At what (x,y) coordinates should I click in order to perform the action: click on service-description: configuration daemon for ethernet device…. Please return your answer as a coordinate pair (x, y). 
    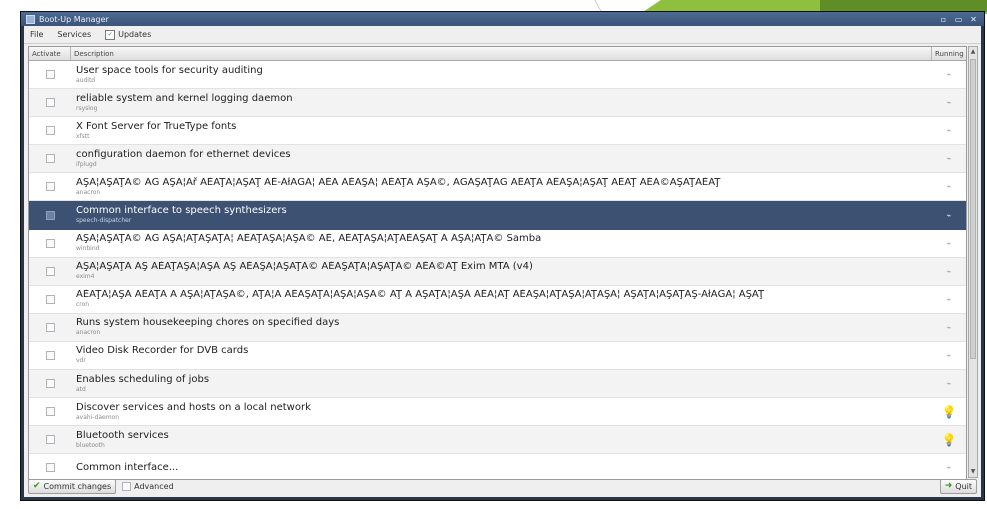
    Looking at the image, I should click on (183, 154).